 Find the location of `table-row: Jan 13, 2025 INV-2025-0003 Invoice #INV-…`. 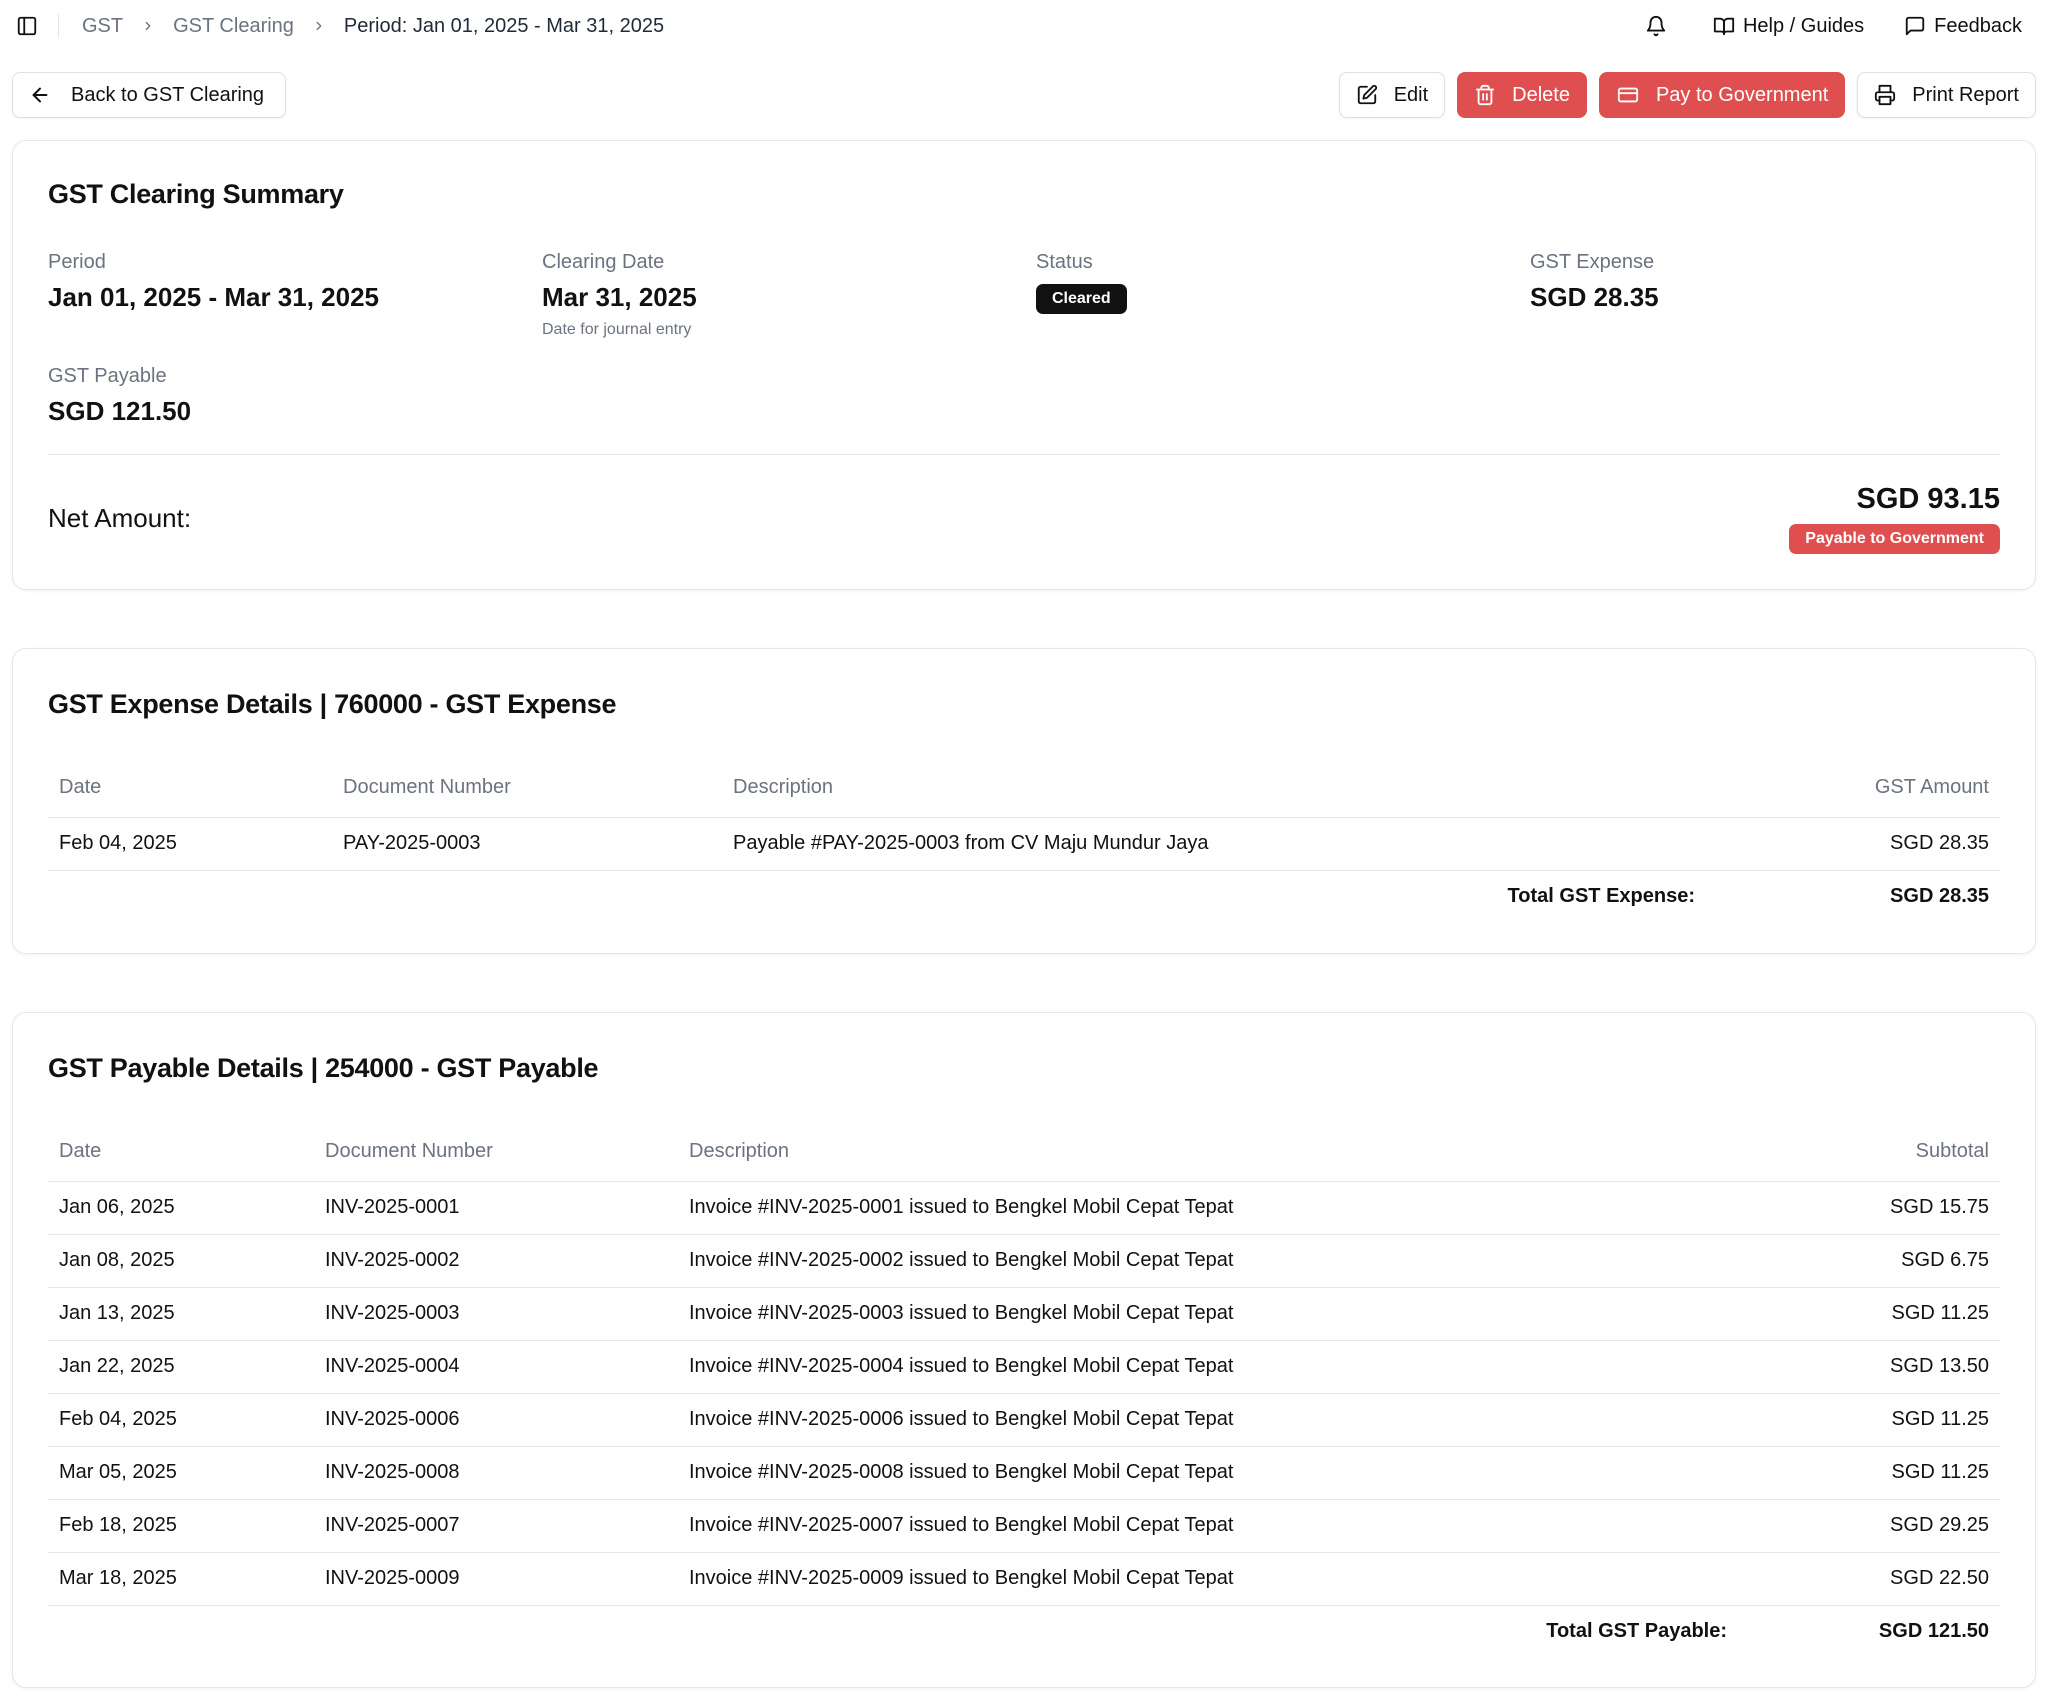

table-row: Jan 13, 2025 INV-2025-0003 Invoice #INV-… is located at coordinates (1024, 1314).